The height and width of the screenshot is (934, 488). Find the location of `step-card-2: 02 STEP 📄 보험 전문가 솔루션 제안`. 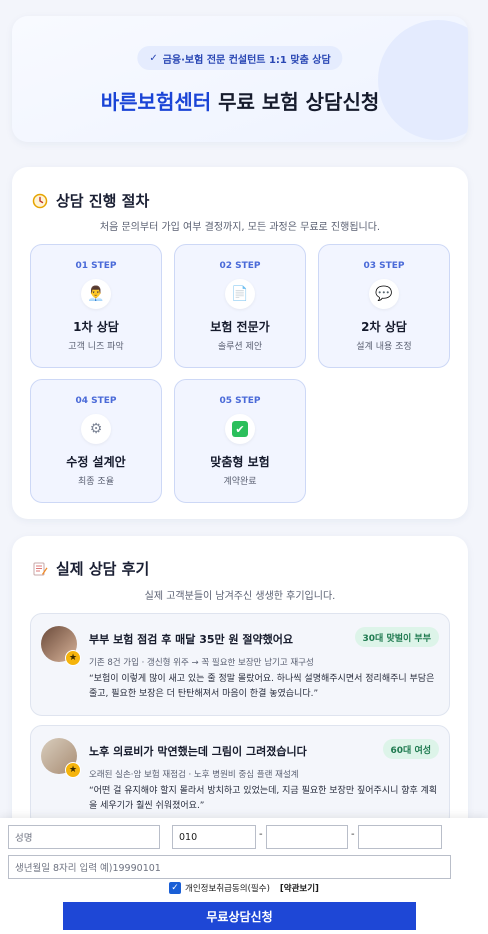

step-card-2: 02 STEP 📄 보험 전문가 솔루션 제안 is located at coordinates (240, 306).